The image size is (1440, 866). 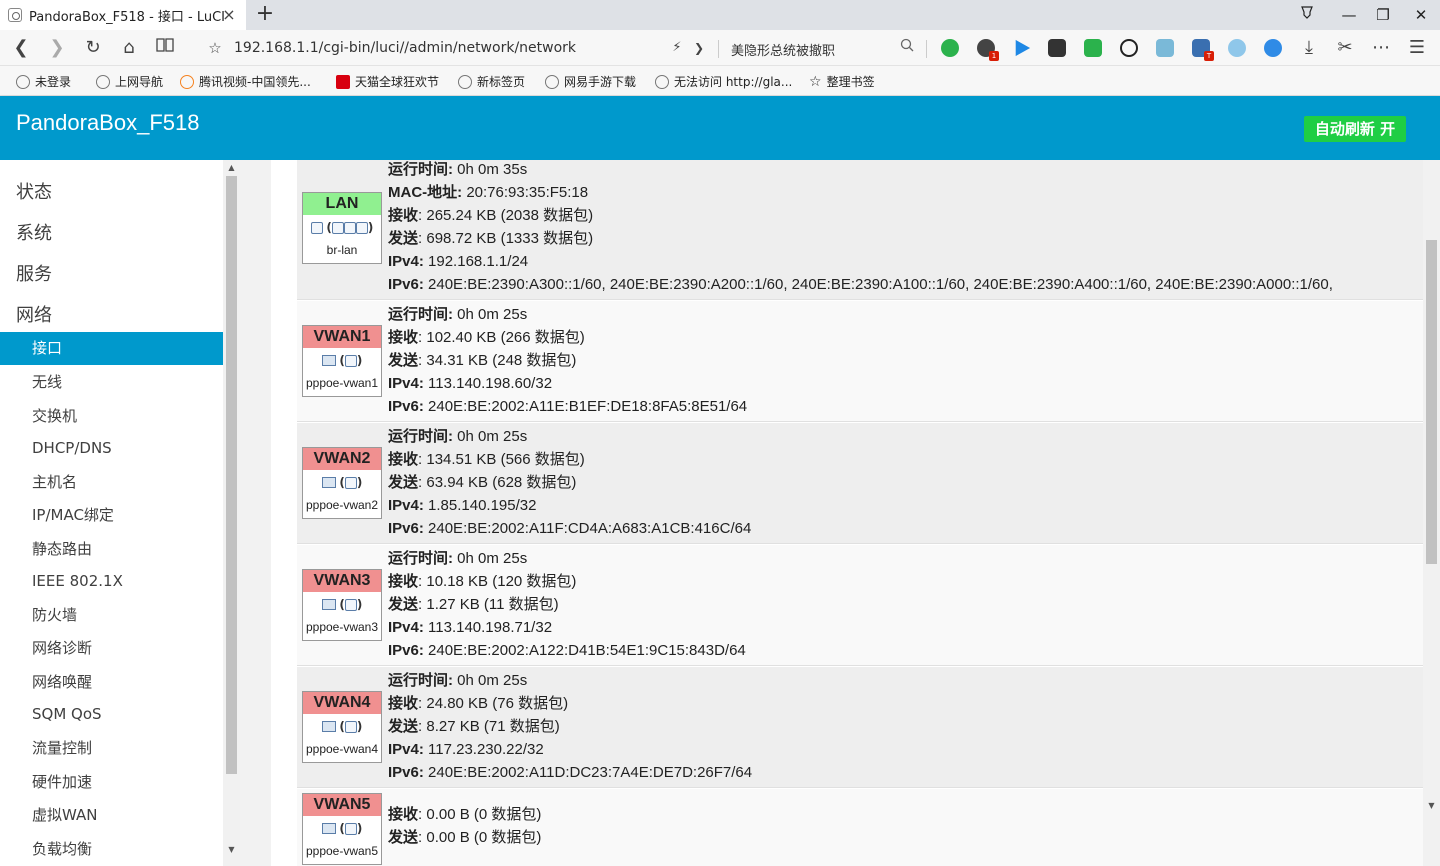 What do you see at coordinates (111, 448) in the screenshot?
I see `sidebar-item-dhcp-dns: DHCP/DNS` at bounding box center [111, 448].